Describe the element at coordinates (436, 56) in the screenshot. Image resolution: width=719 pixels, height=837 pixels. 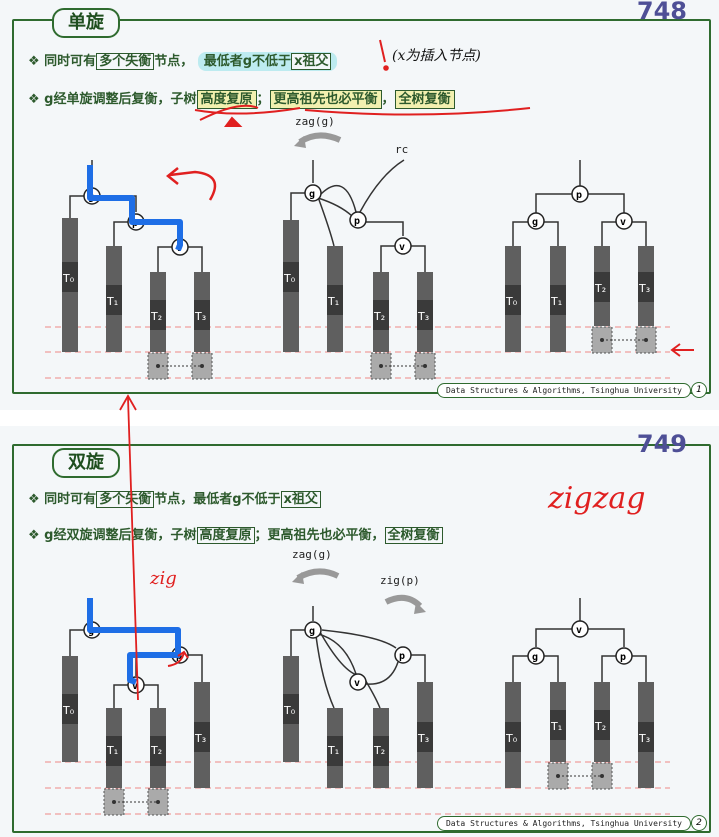
I see `handwritten-note: (x为插入节点)` at that location.